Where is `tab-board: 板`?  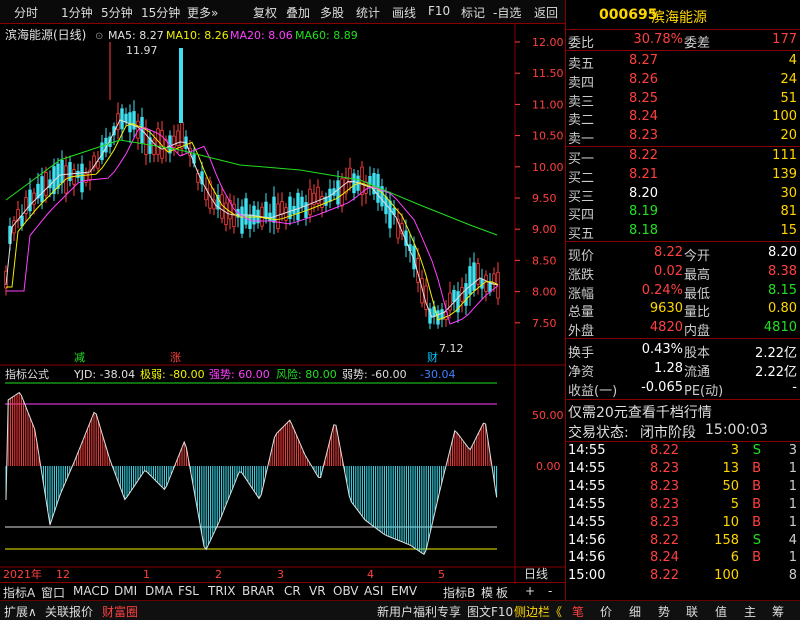 tab-board: 板 is located at coordinates (502, 592).